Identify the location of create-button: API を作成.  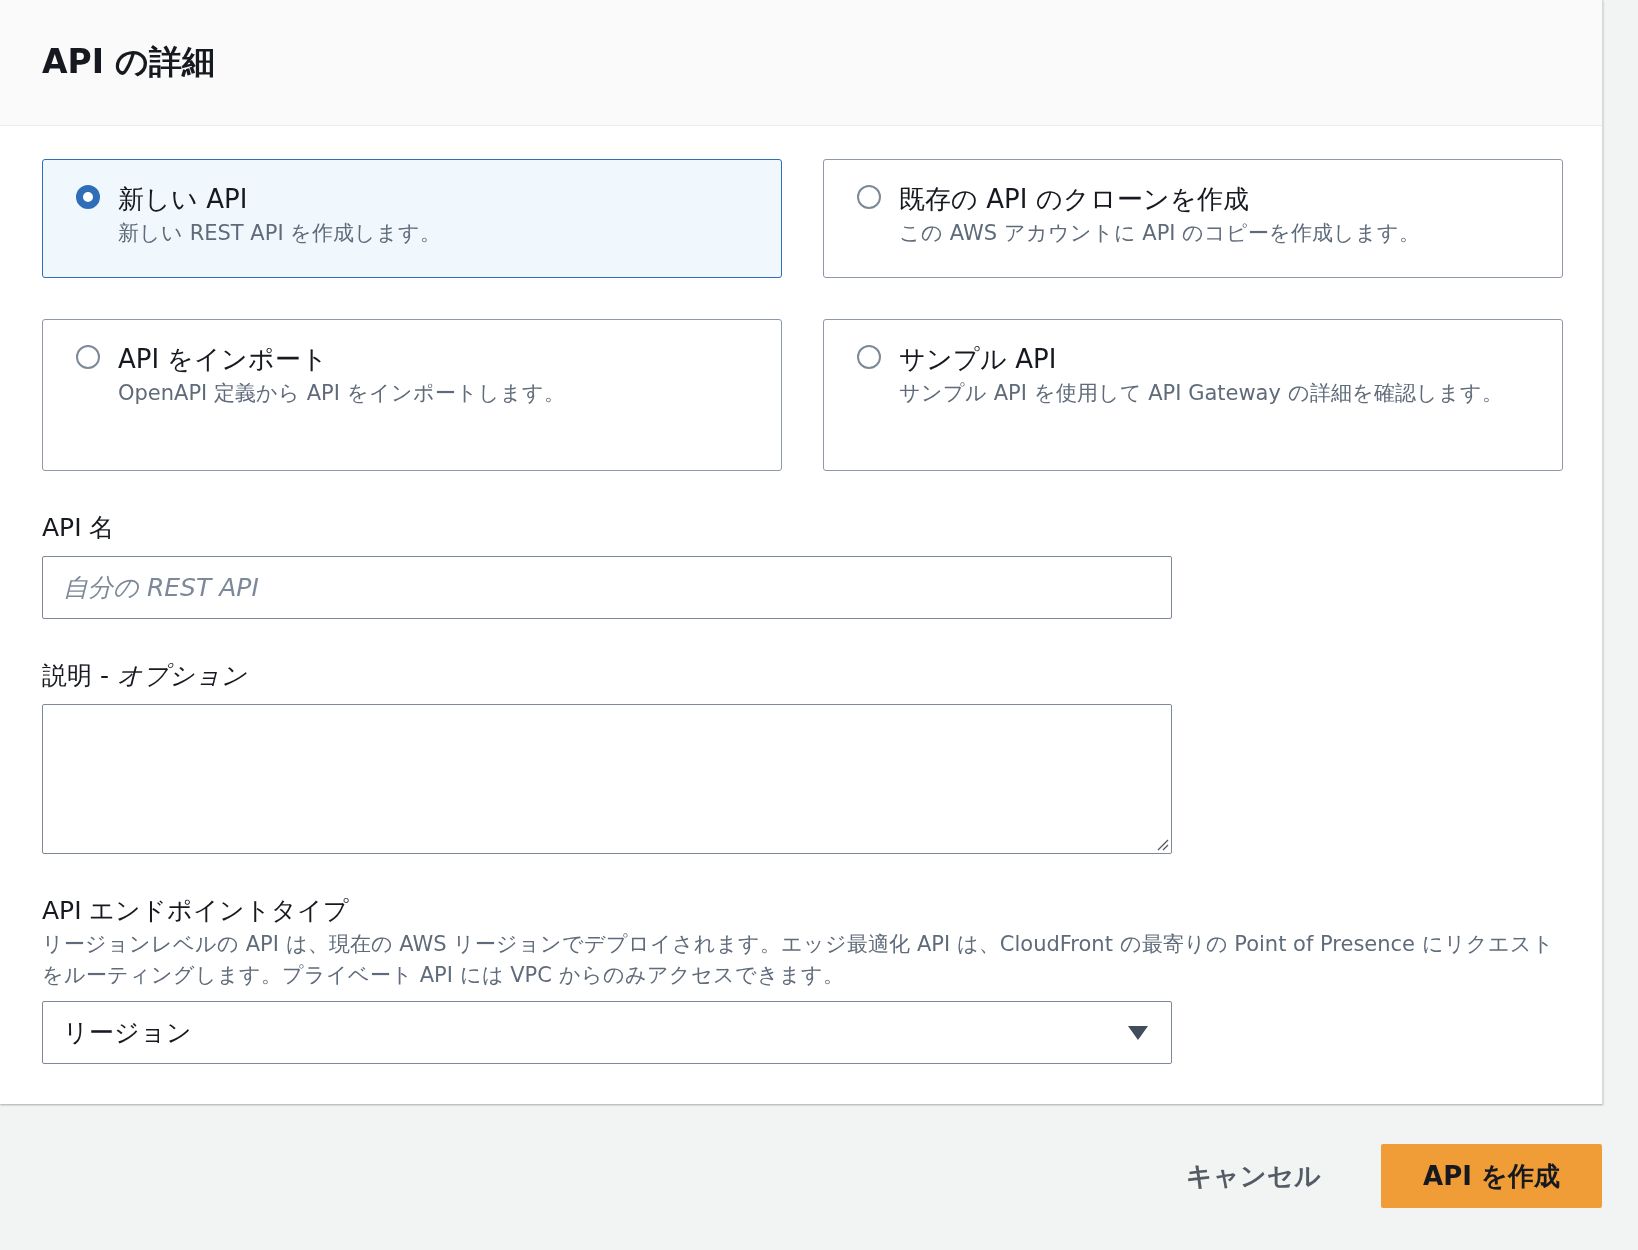
(1491, 1176).